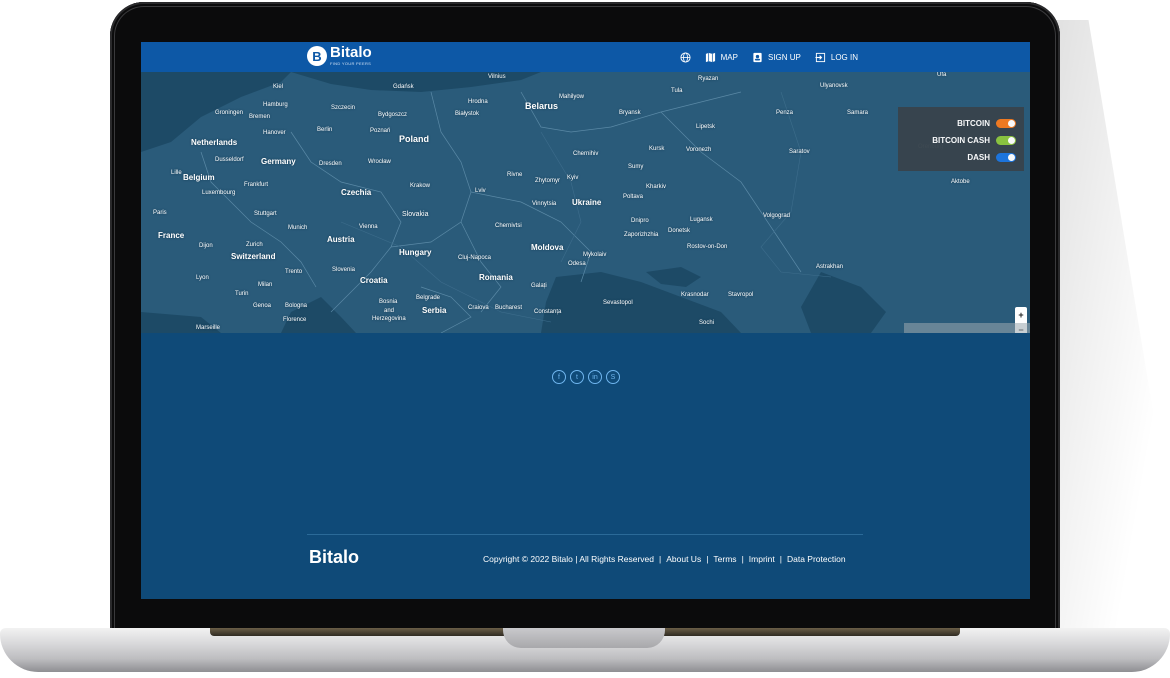  What do you see at coordinates (762, 559) in the screenshot?
I see `imprint-link: Imprint` at bounding box center [762, 559].